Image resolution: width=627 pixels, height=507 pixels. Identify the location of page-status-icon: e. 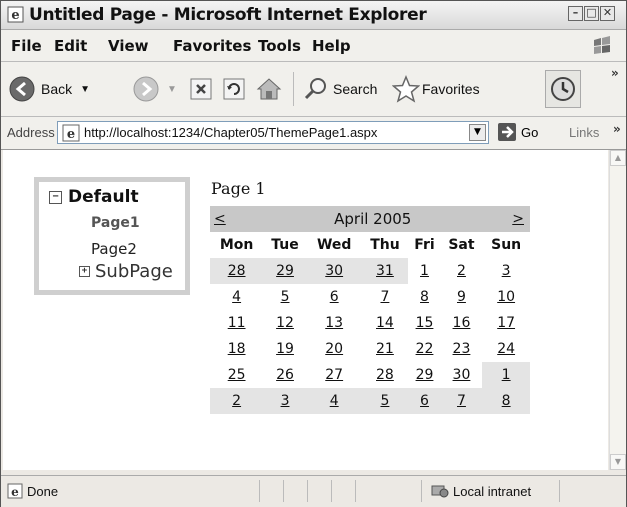
(15, 491).